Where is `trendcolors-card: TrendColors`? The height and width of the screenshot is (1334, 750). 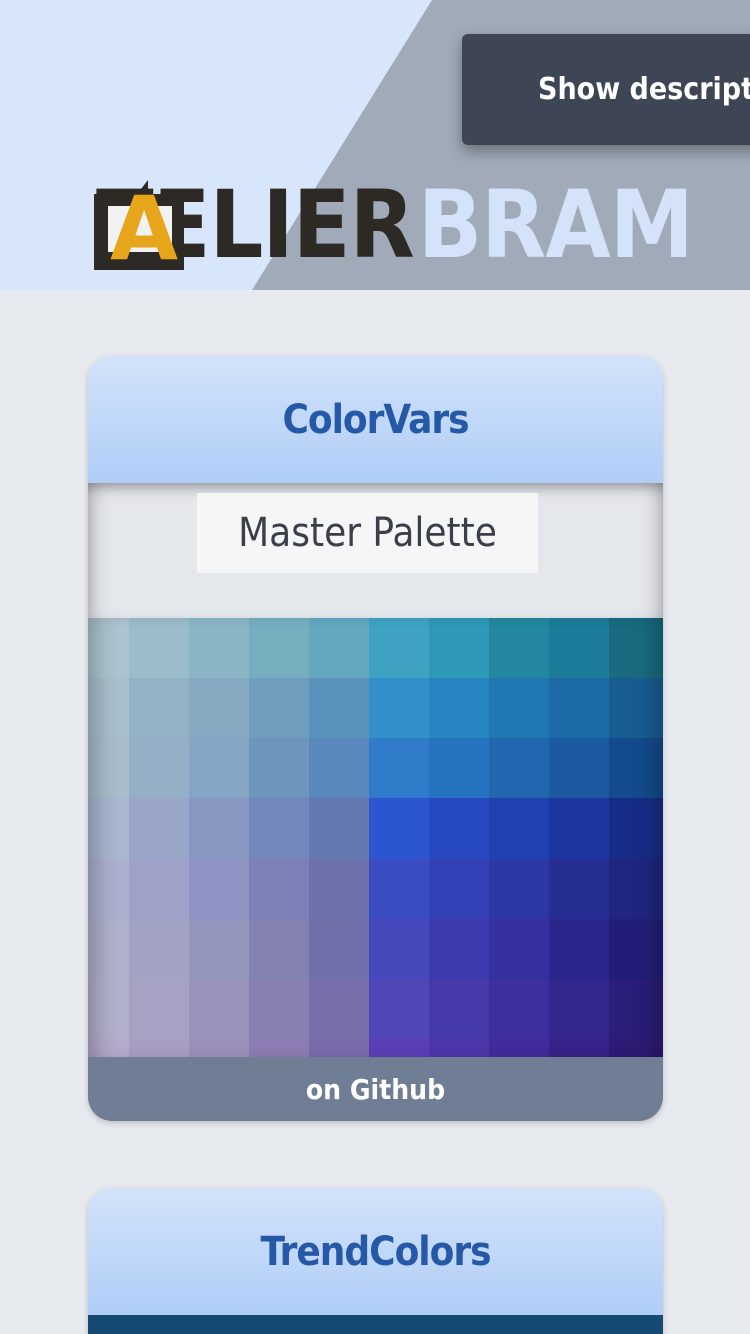
trendcolors-card: TrendColors is located at coordinates (375, 1261).